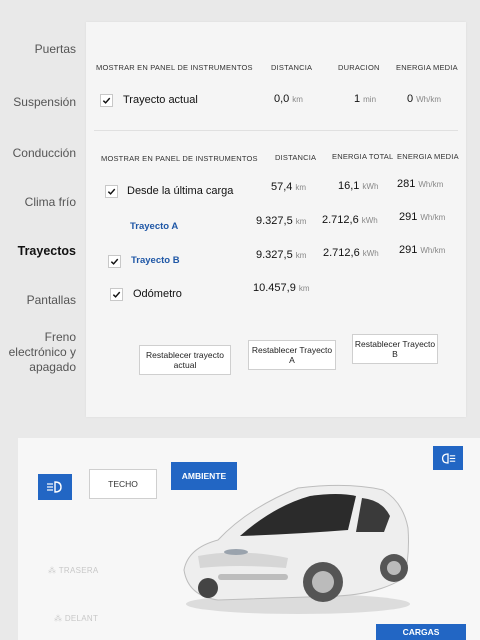 The width and height of the screenshot is (480, 640). I want to click on row-label-trip-b: Trayecto B, so click(155, 260).